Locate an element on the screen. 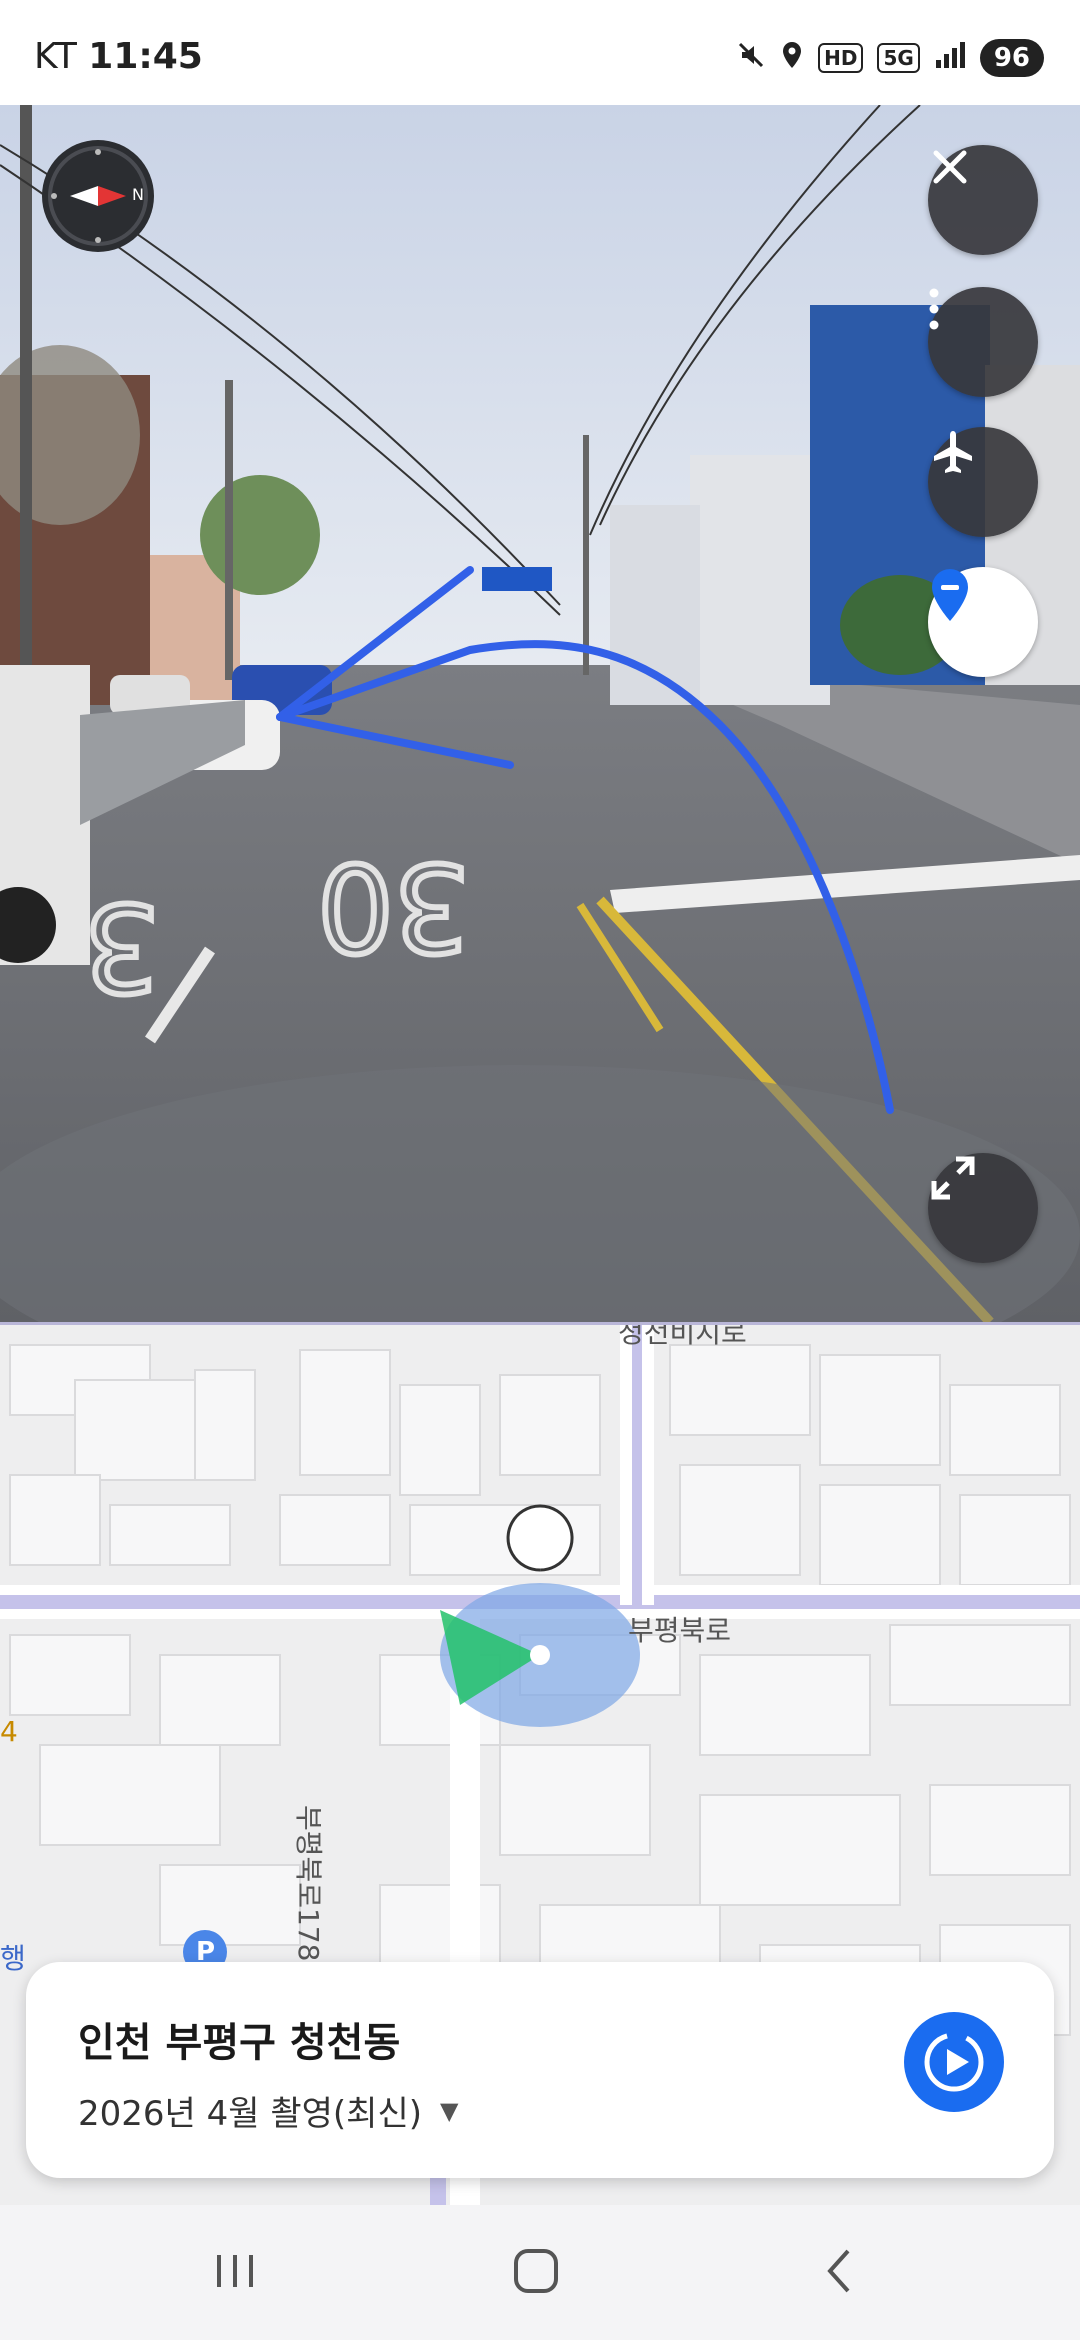 This screenshot has width=1080, height=2340. mute-icon is located at coordinates (751, 58).